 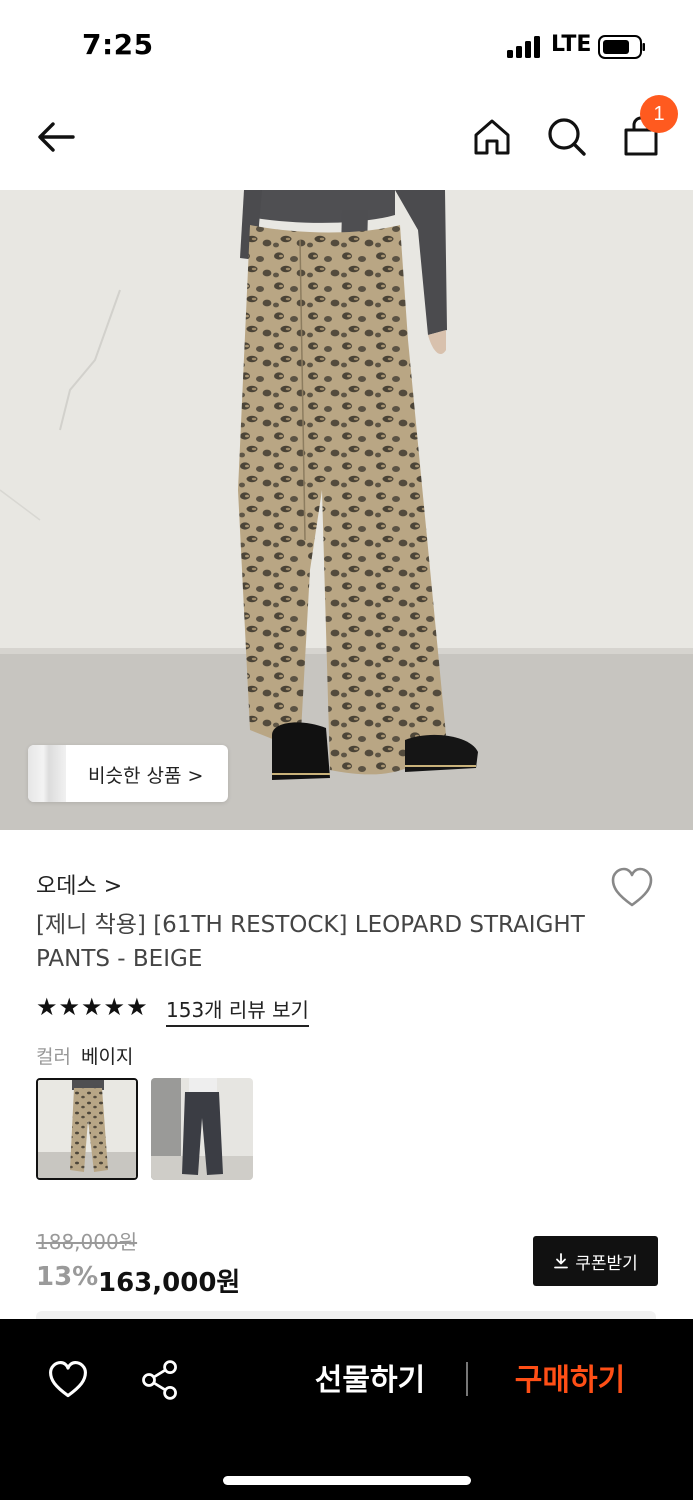 I want to click on search-icon, so click(x=567, y=137).